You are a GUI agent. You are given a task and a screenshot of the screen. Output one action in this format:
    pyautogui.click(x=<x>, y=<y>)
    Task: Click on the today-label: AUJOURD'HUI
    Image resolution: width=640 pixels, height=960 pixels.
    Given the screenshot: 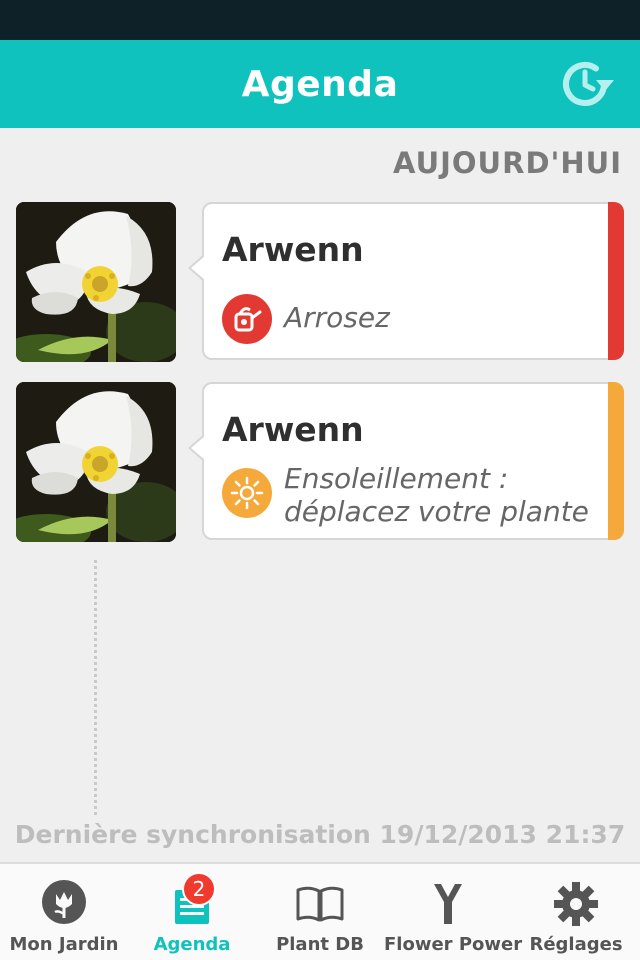 What is the action you would take?
    pyautogui.click(x=507, y=163)
    